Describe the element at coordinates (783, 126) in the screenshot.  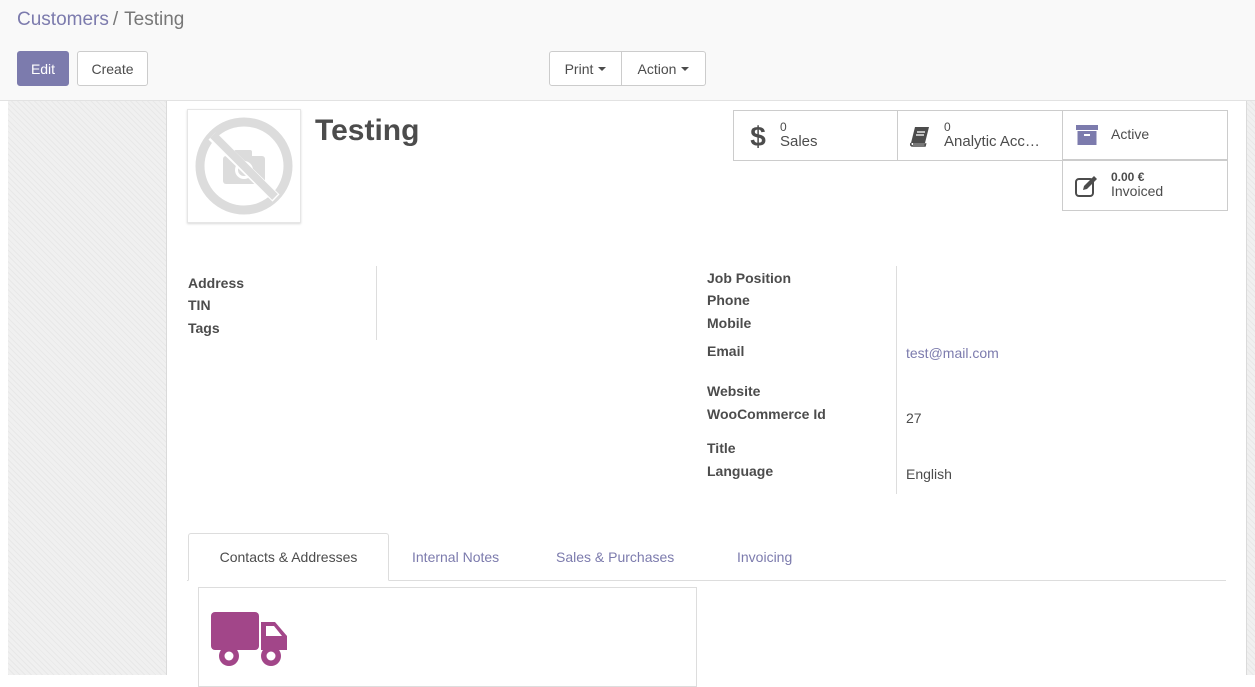
I see `sales-count: 0` at that location.